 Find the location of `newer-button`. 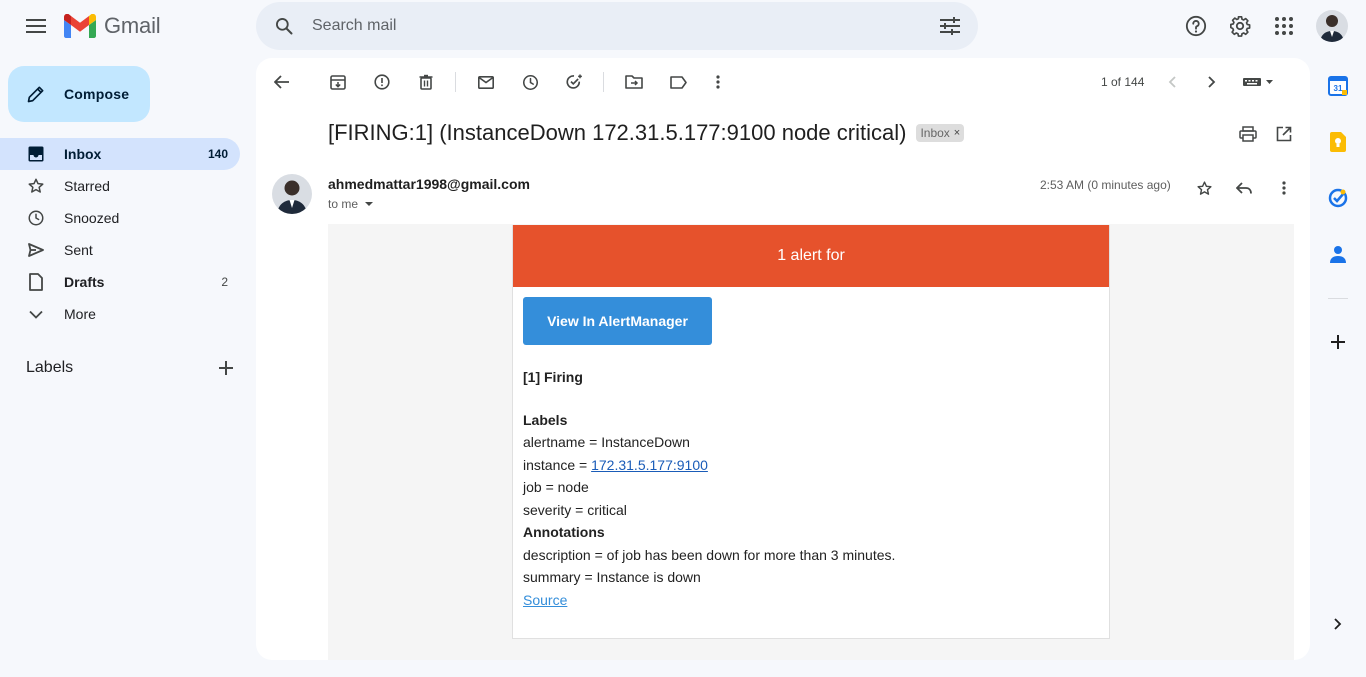

newer-button is located at coordinates (1172, 82).